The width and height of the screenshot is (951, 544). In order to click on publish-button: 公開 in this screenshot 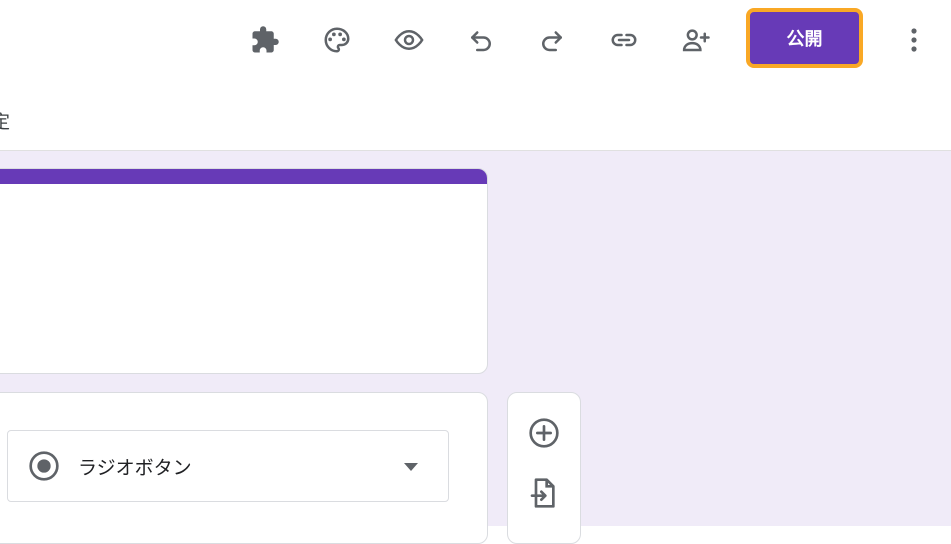, I will do `click(804, 38)`.